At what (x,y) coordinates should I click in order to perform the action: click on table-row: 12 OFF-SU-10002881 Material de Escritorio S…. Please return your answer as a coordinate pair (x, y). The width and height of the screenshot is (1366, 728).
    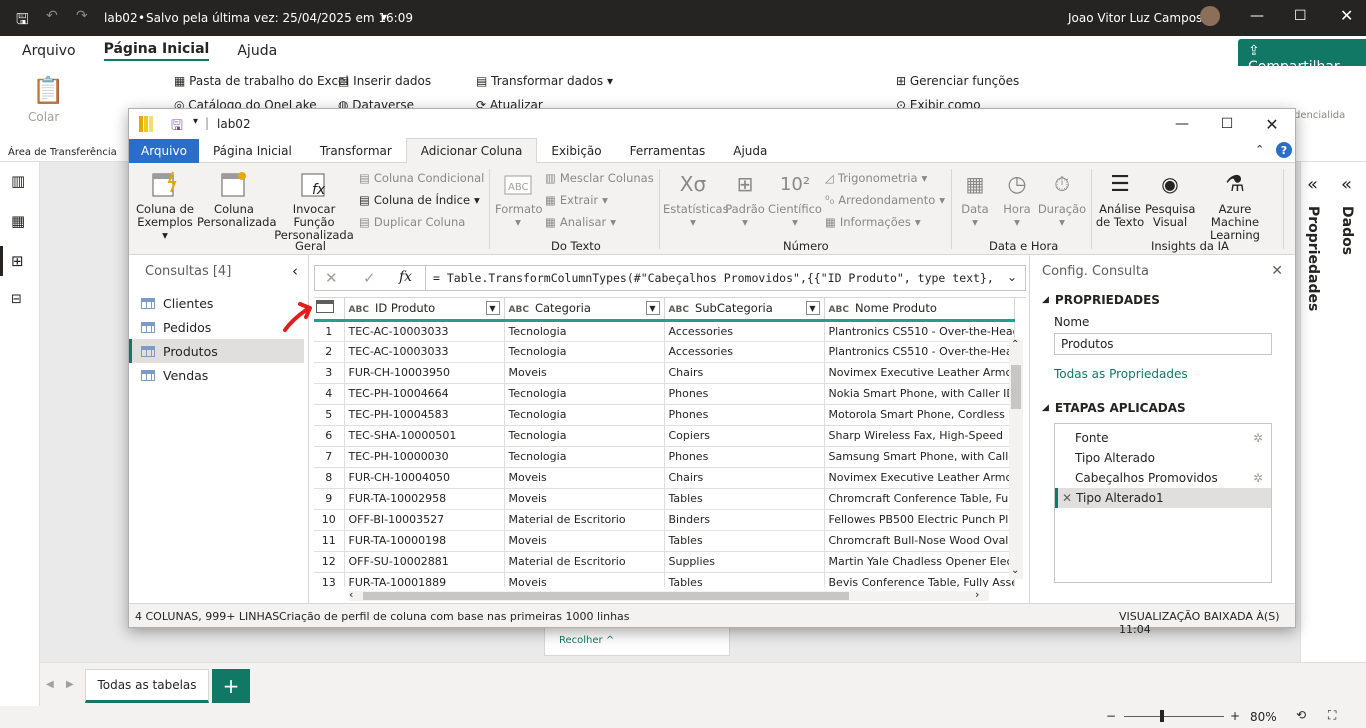
    Looking at the image, I should click on (664, 562).